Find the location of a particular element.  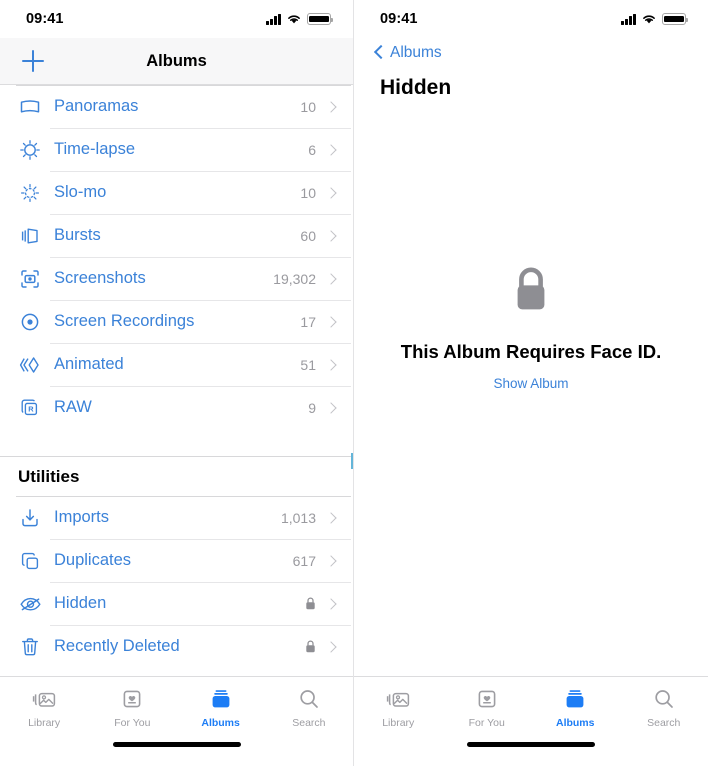

list-item-label: Recently Deleted is located at coordinates (117, 646).